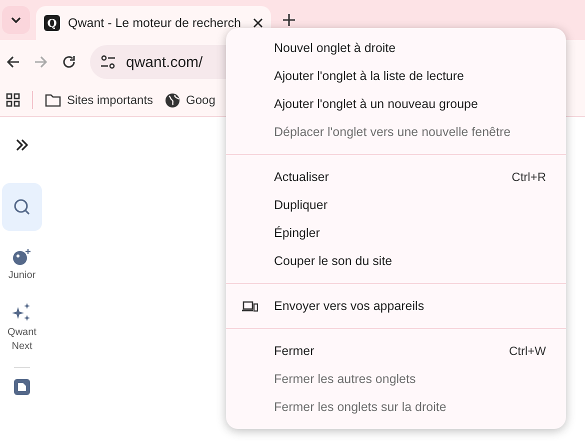 The height and width of the screenshot is (446, 585). What do you see at coordinates (22, 339) in the screenshot?
I see `sidebar-label: Qwant Next` at bounding box center [22, 339].